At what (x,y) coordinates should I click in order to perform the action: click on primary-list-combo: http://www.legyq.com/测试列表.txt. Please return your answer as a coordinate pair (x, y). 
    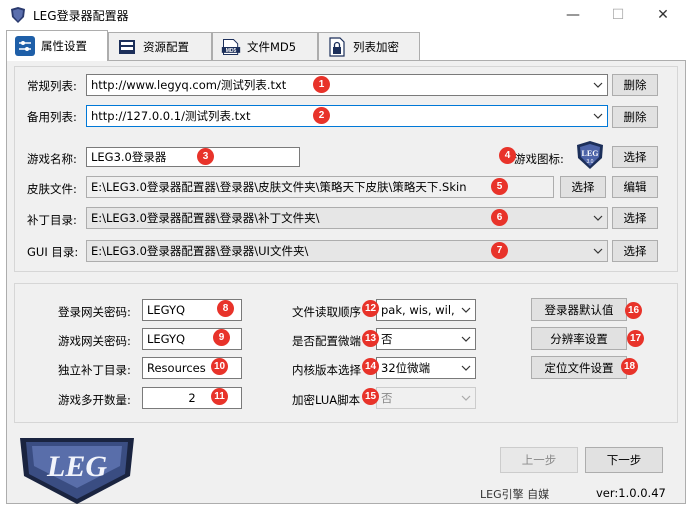
    Looking at the image, I should click on (347, 85).